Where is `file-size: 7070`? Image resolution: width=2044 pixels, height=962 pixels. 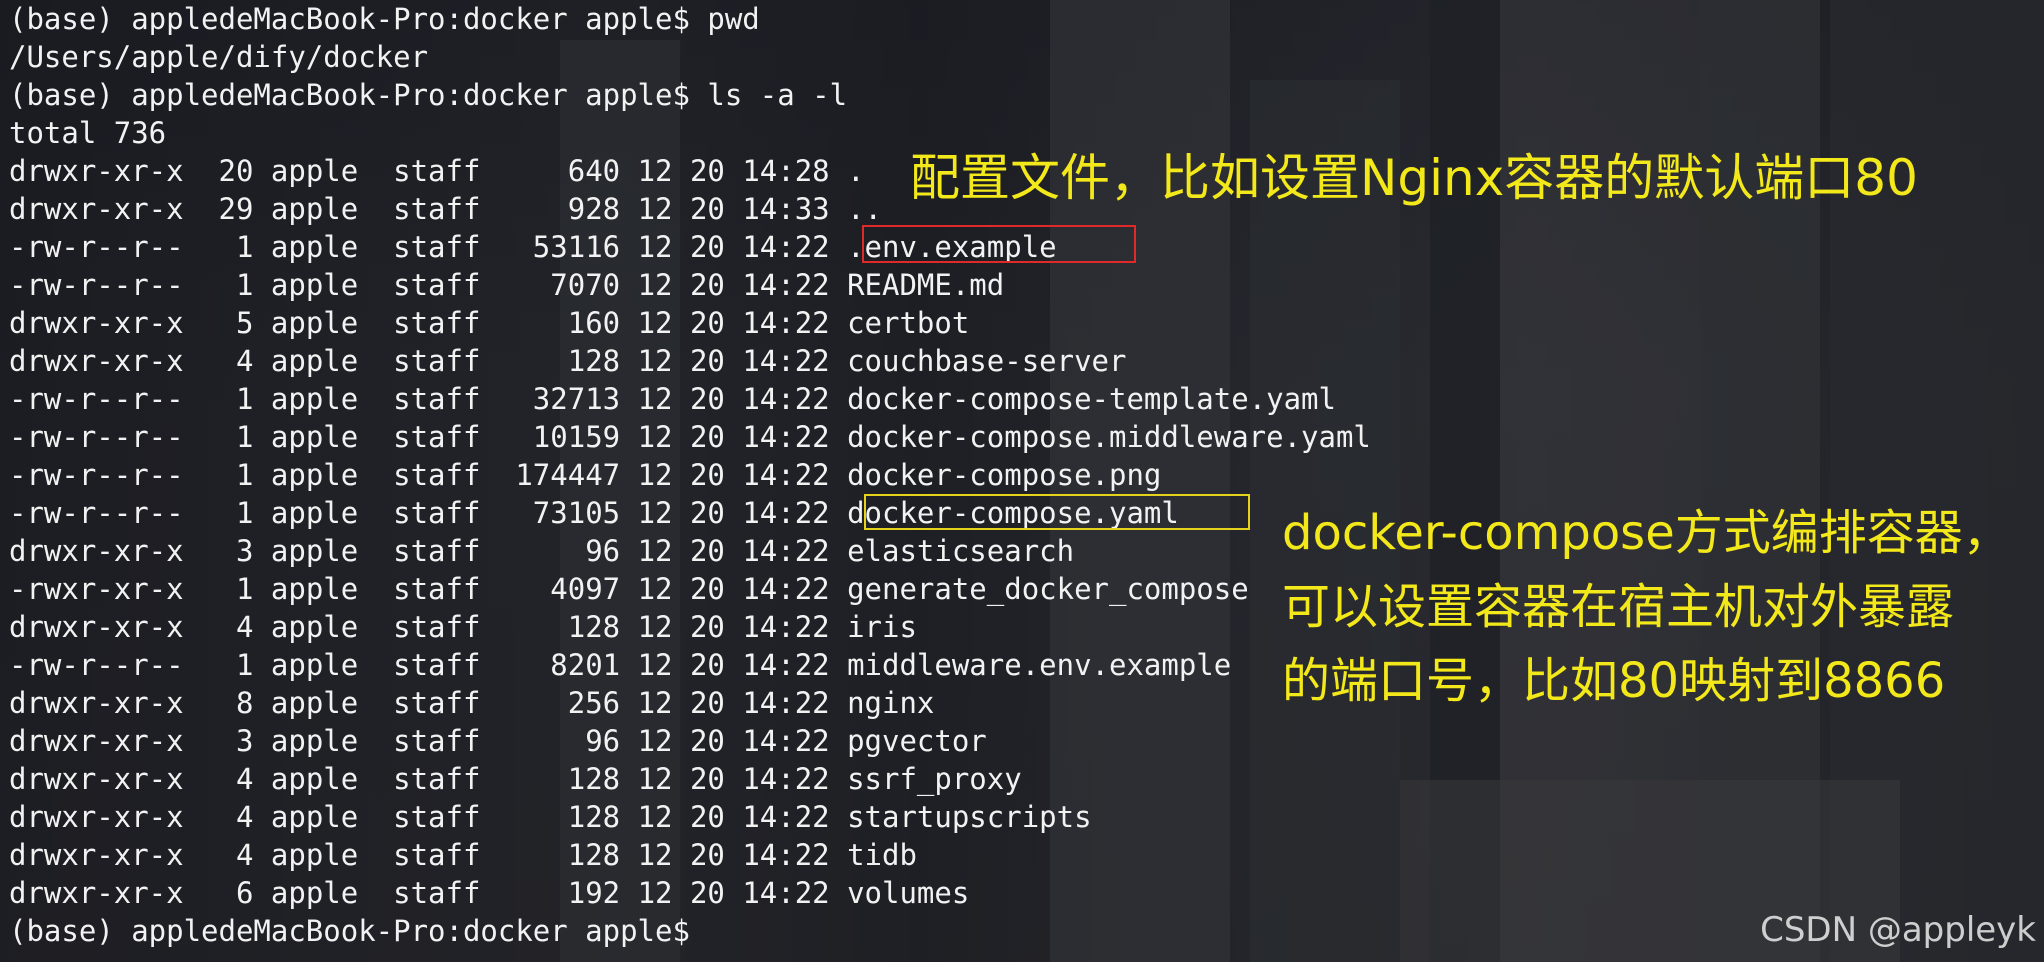 file-size: 7070 is located at coordinates (567, 285).